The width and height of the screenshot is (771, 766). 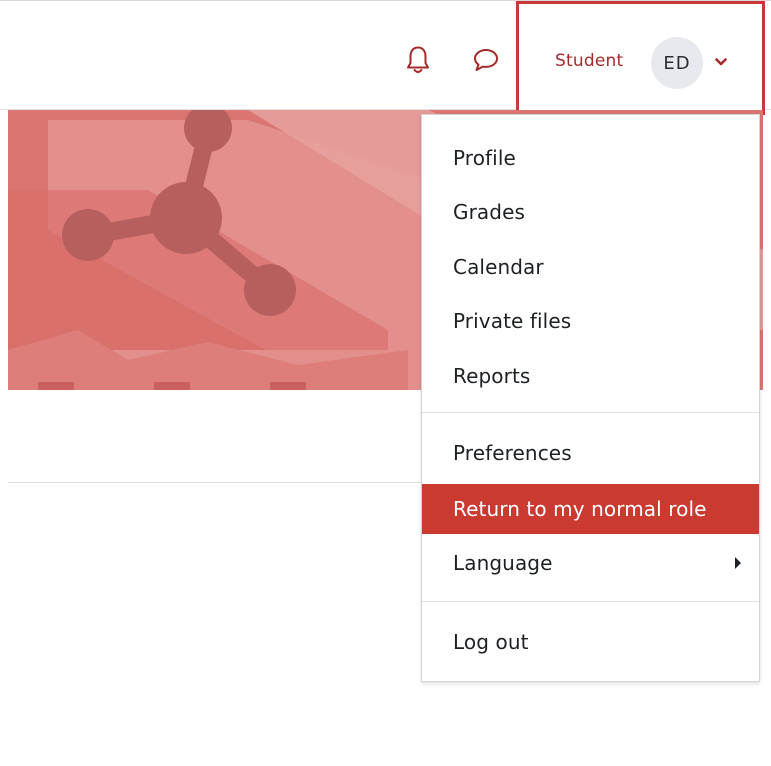 I want to click on menu-item-language: Language, so click(x=590, y=563).